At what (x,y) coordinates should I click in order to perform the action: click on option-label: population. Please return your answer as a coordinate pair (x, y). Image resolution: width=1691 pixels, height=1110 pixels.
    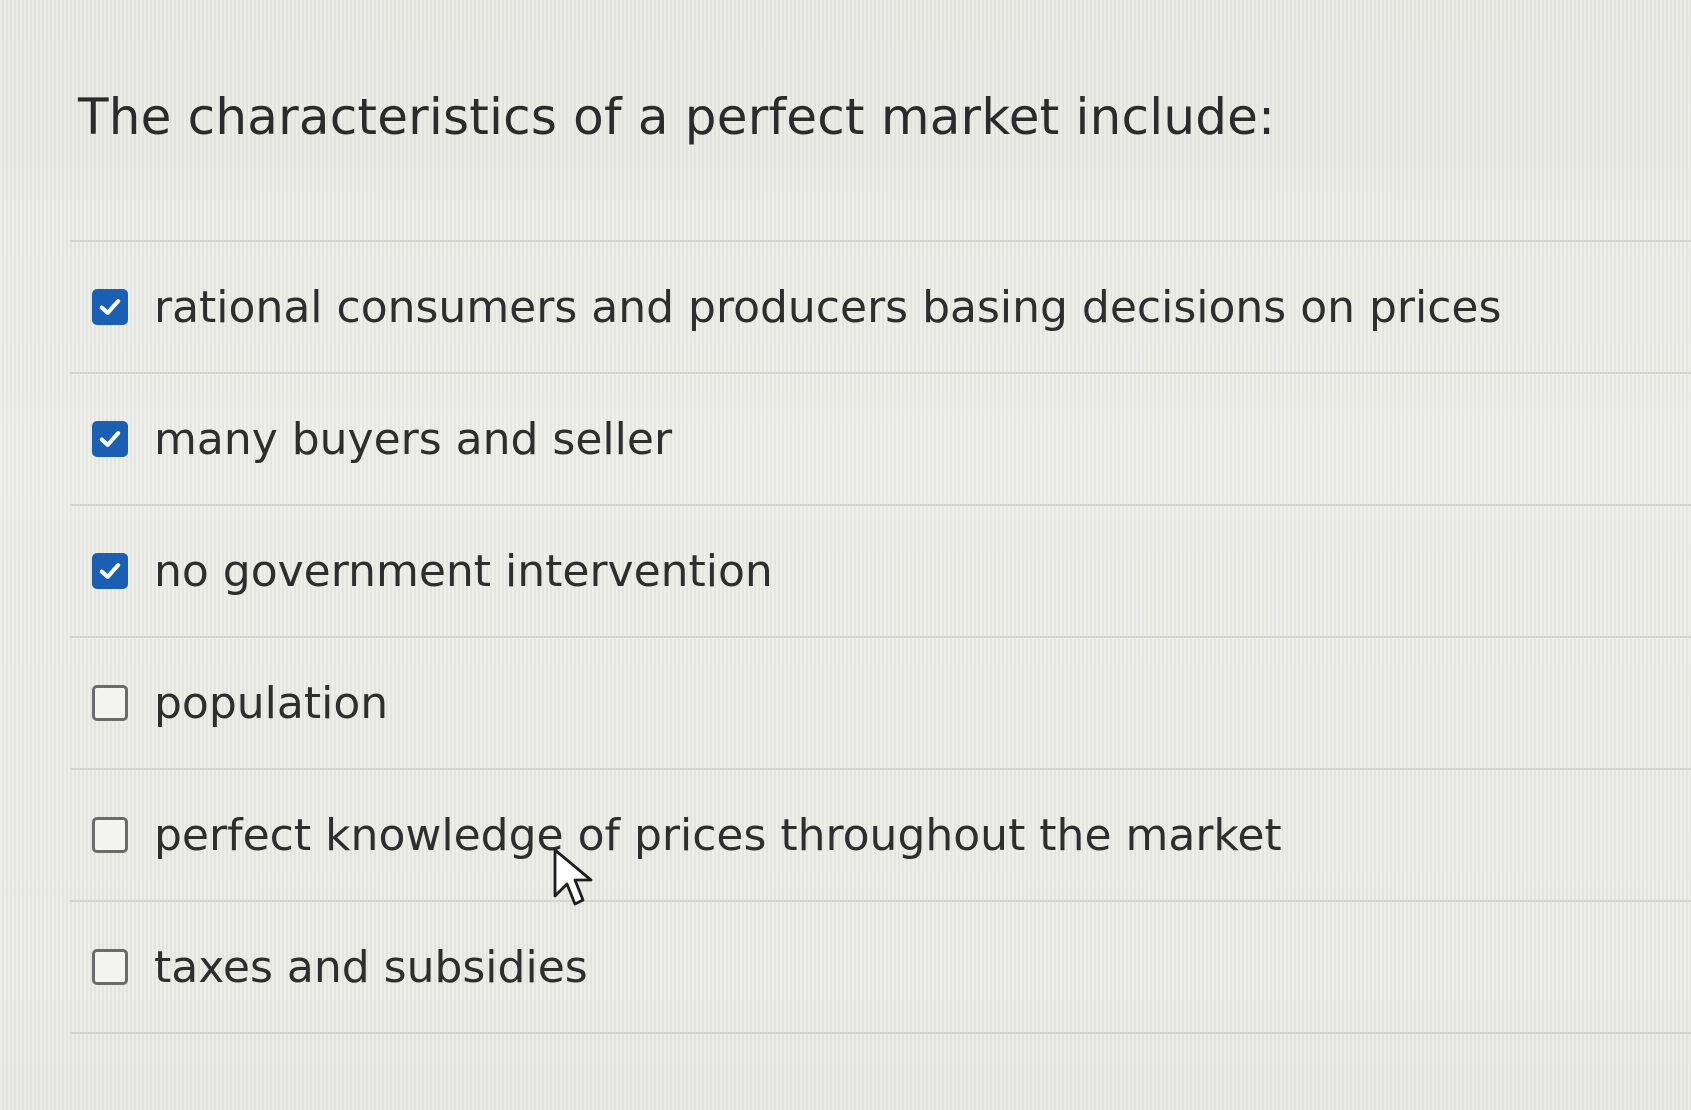
    Looking at the image, I should click on (271, 703).